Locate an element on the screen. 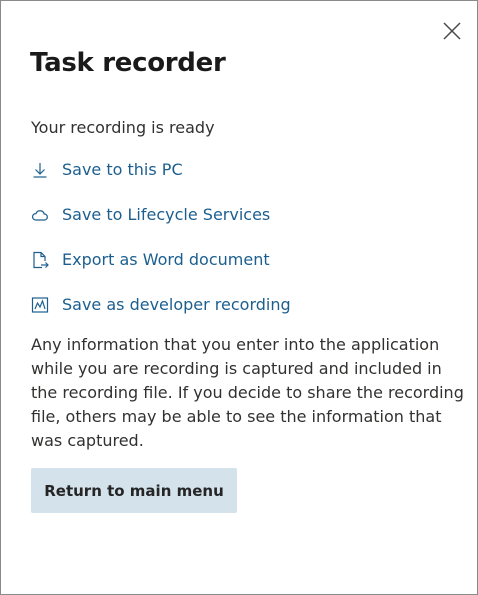 The height and width of the screenshot is (595, 478). save-to-lcs-label: Save to Lifecycle Services is located at coordinates (166, 214).